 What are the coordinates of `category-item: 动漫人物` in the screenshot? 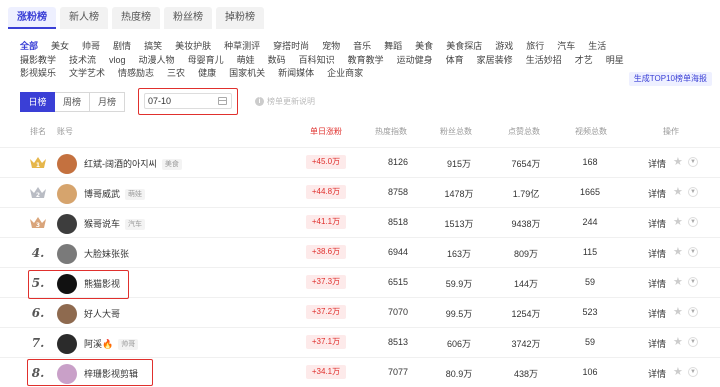 It's located at (157, 60).